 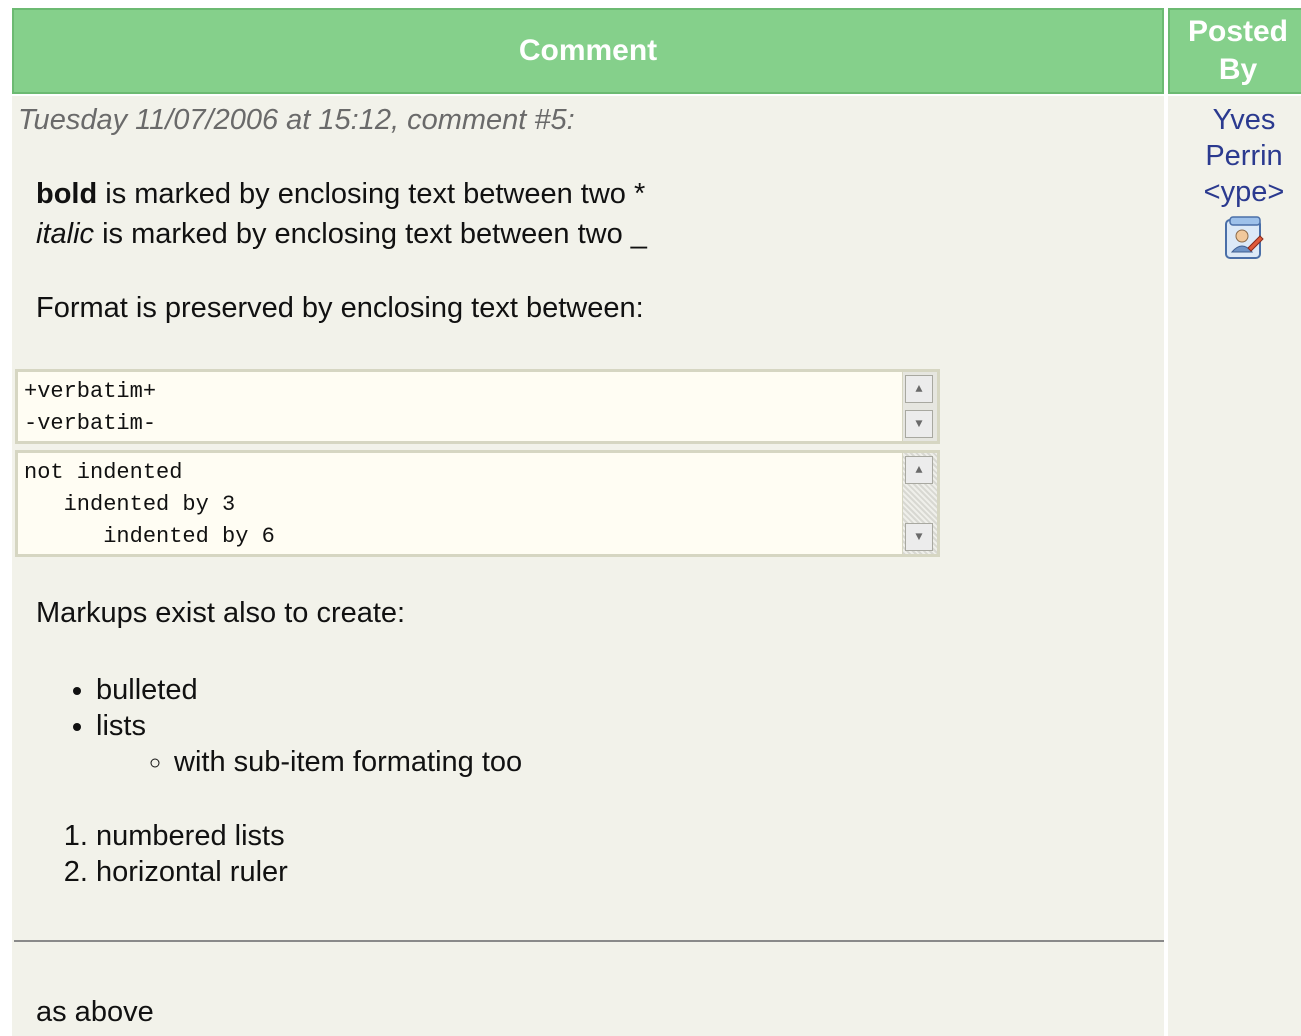 I want to click on author-link: Yves Perrin <ype>, so click(x=1234, y=156).